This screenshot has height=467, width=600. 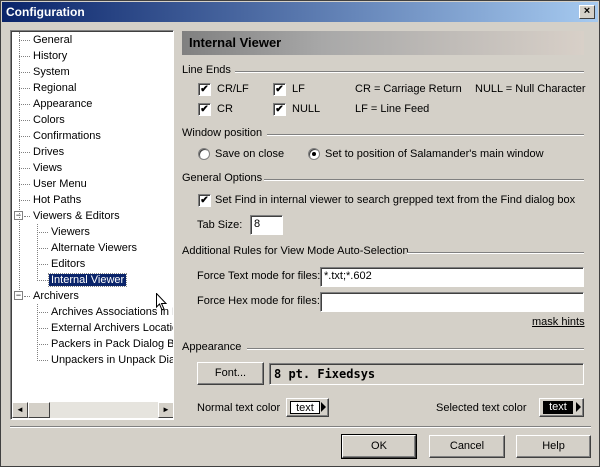 I want to click on tree-item-label: Hot Paths, so click(x=57, y=200).